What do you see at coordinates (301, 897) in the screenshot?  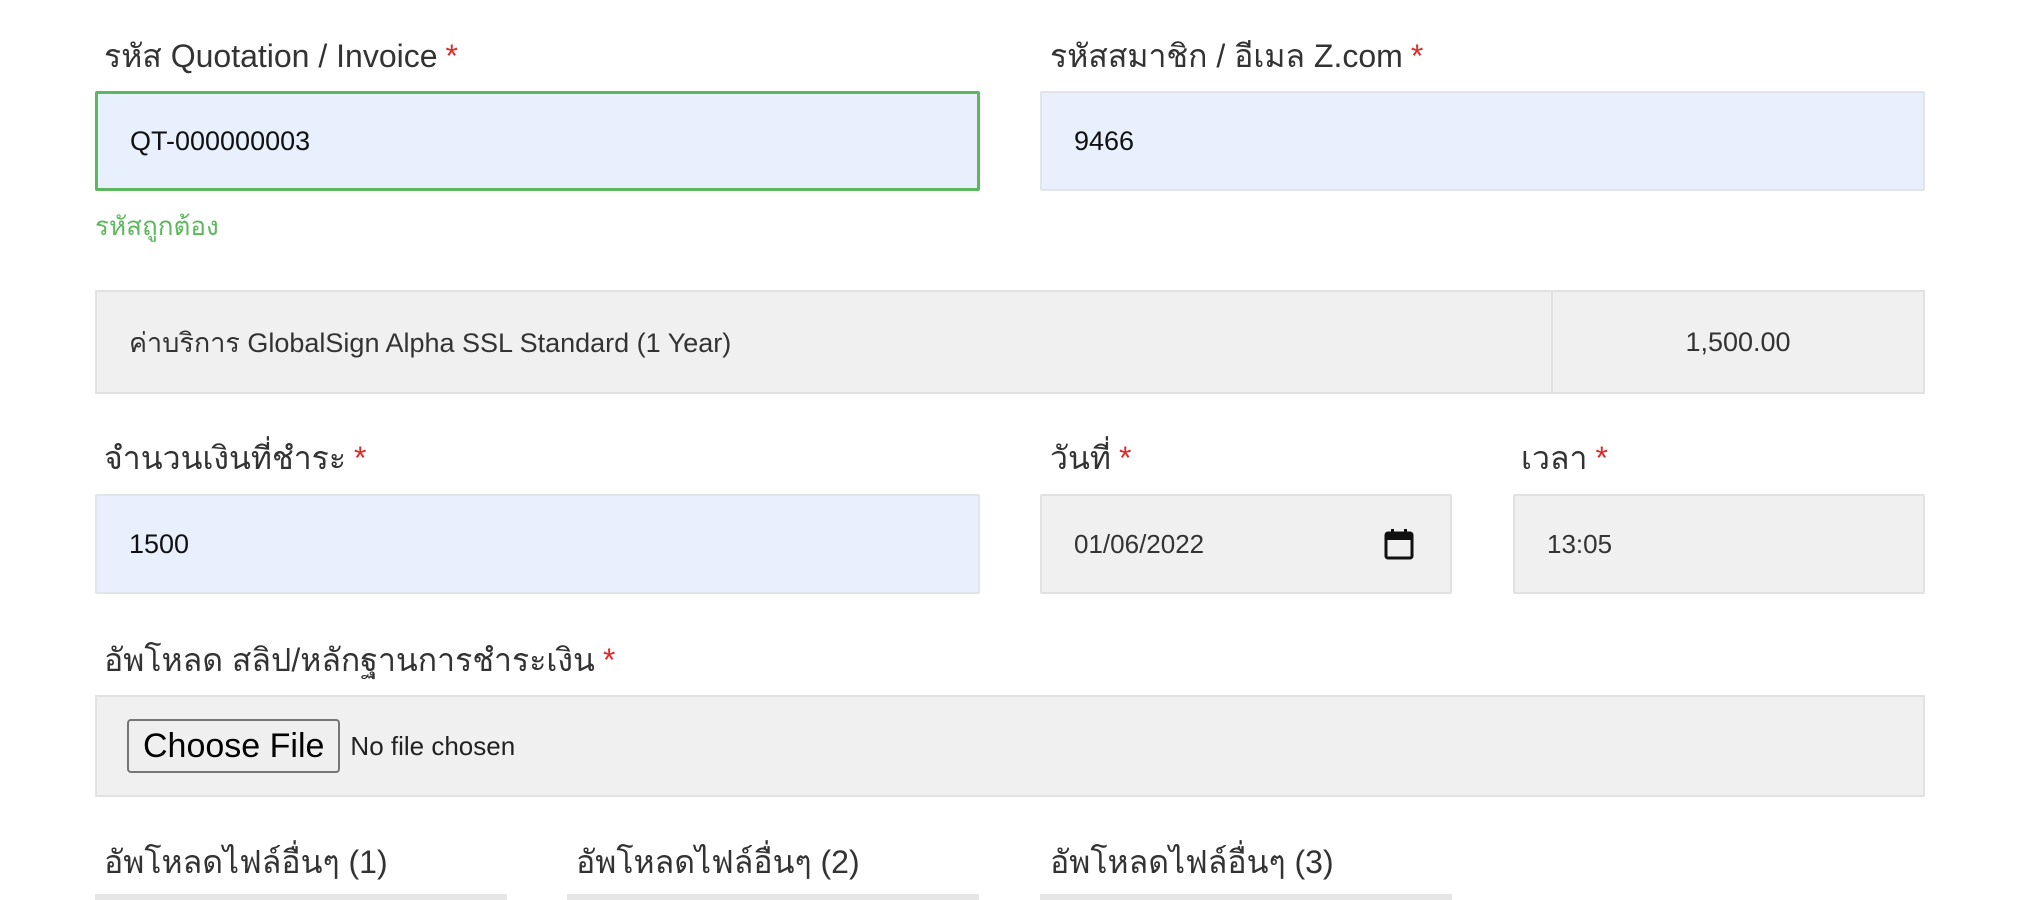 I see `other-upload-1-input` at bounding box center [301, 897].